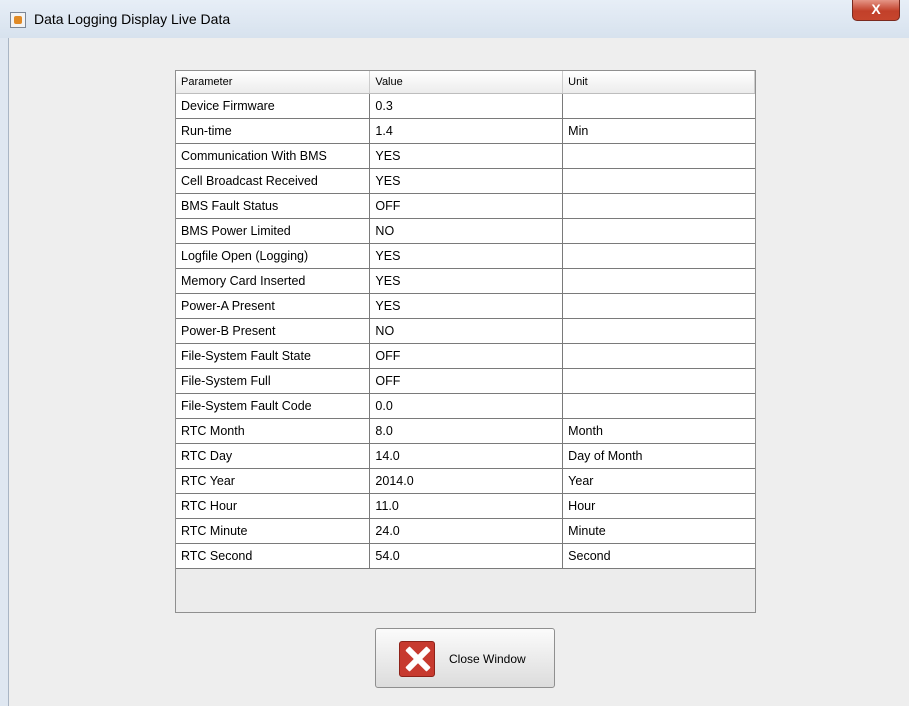 The height and width of the screenshot is (706, 909). I want to click on title-bar: Data Logging Display Live Data X, so click(454, 19).